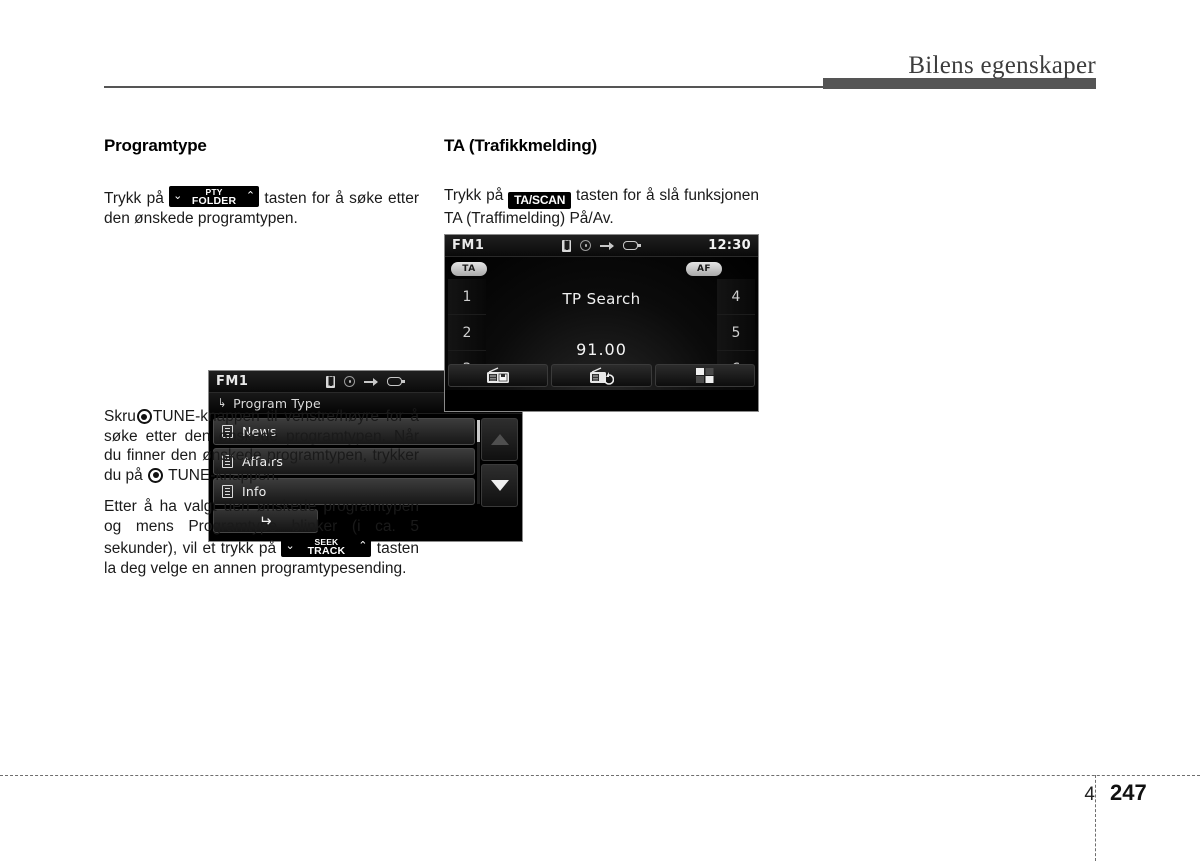 The image size is (1200, 861). I want to click on scroll-down-icon, so click(499, 485).